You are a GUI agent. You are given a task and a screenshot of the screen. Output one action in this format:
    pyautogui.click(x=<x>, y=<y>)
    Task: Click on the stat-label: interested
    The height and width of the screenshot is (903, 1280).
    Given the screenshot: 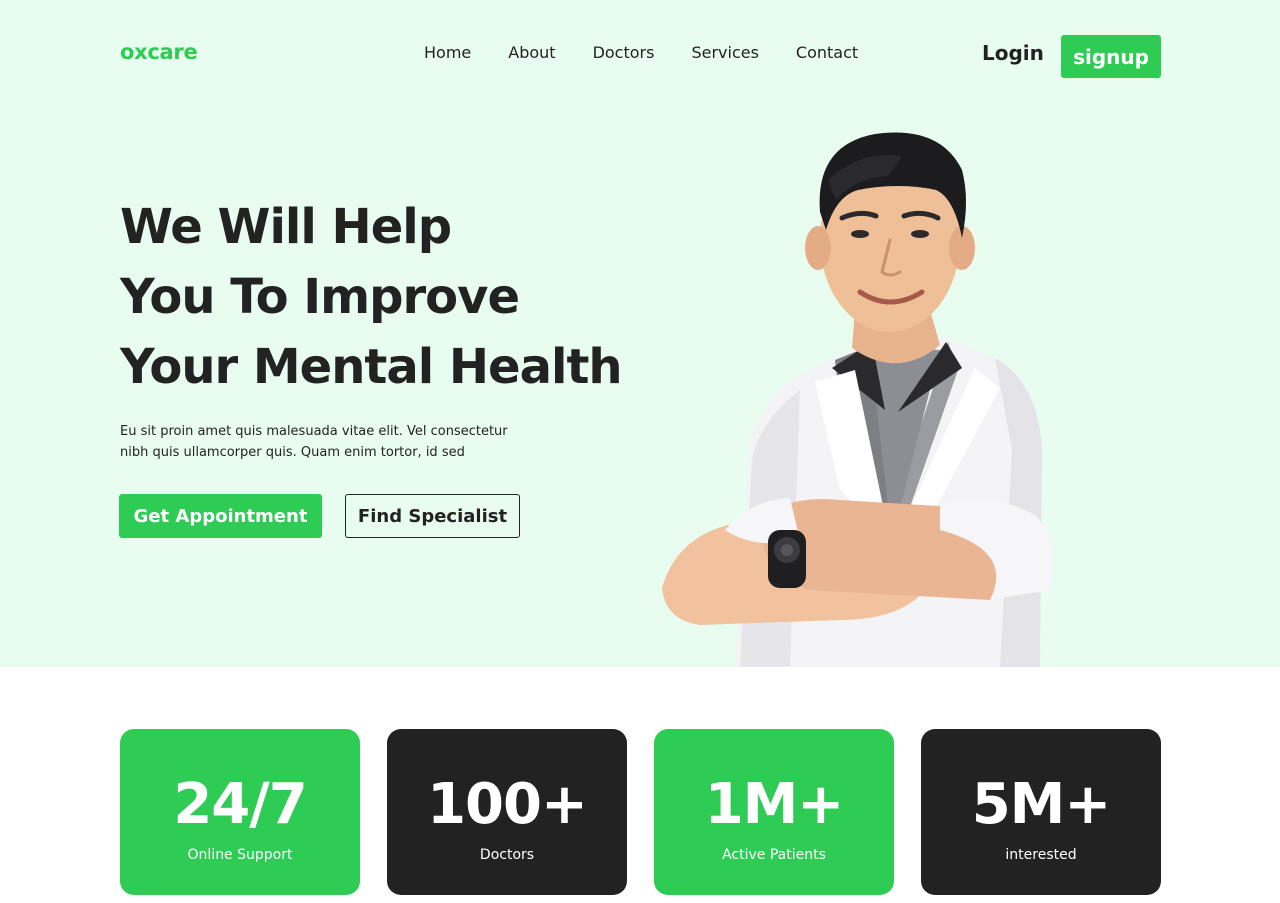 What is the action you would take?
    pyautogui.click(x=1041, y=855)
    